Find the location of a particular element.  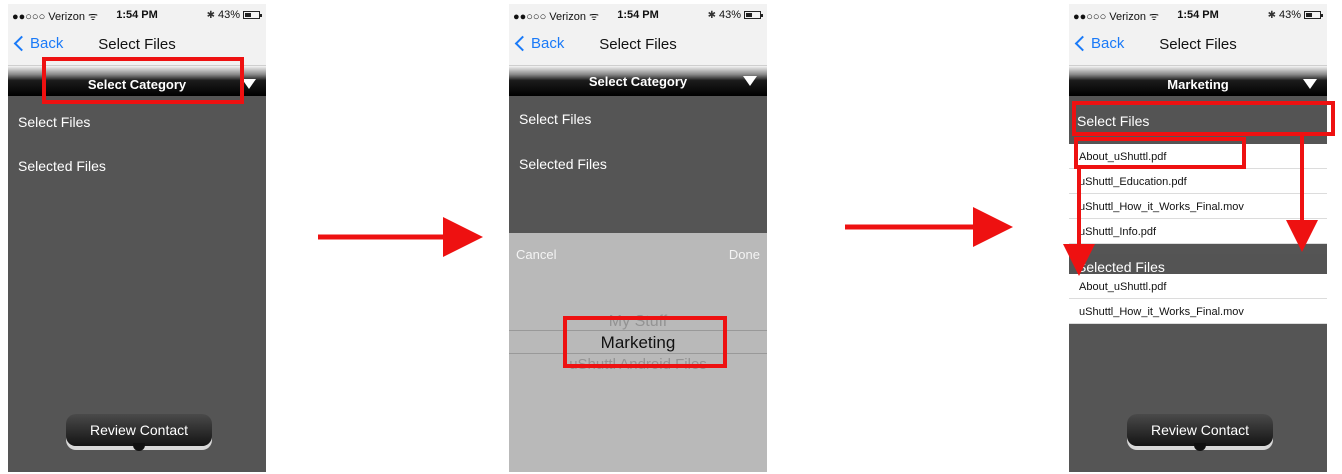

picker-done-button: Done is located at coordinates (744, 254).